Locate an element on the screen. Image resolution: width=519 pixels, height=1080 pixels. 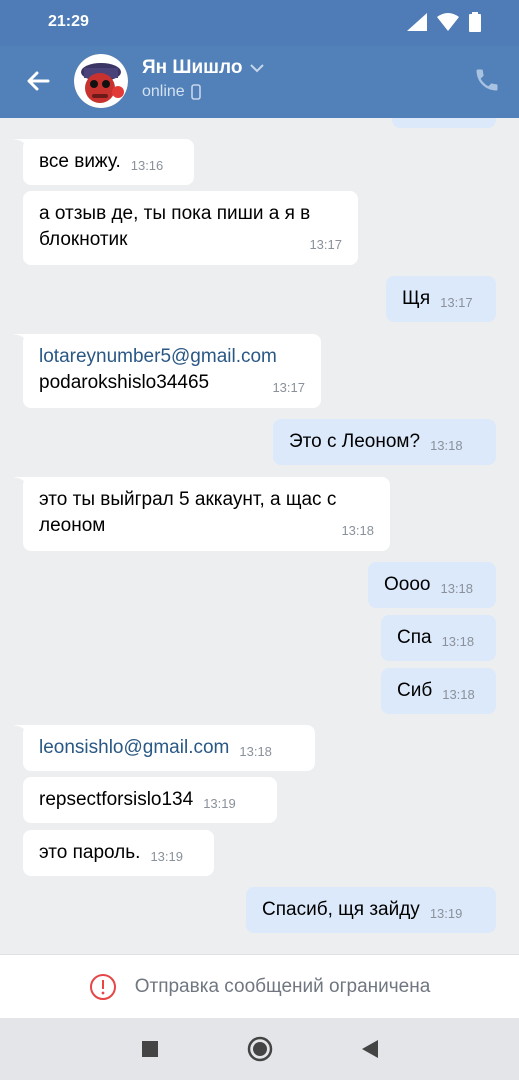
chat-header: Ян Шишло online is located at coordinates (259, 82).